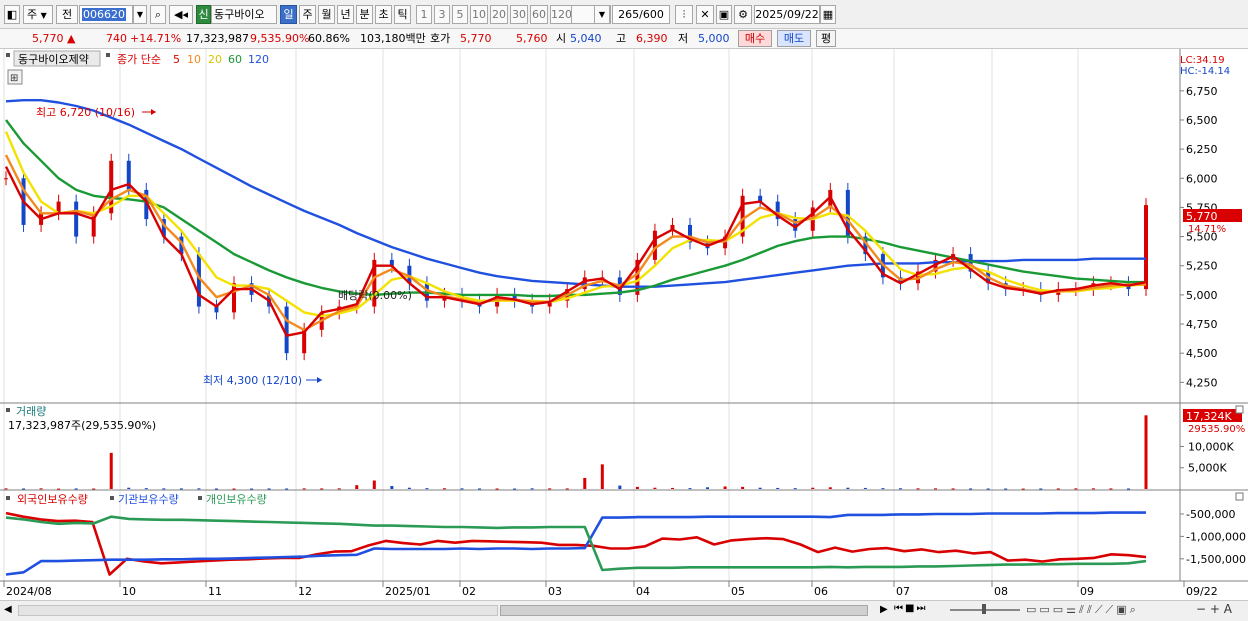 This screenshot has height=621, width=1248. Describe the element at coordinates (236, 499) in the screenshot. I see `legend-individual: 개인보유수량` at that location.